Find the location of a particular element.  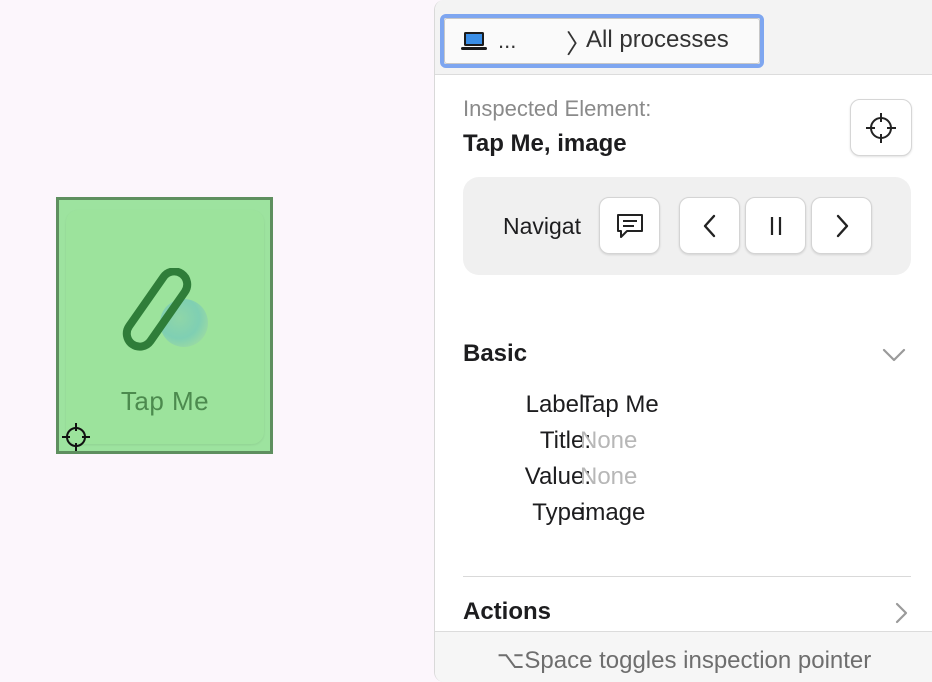

actions-section-title: Actions is located at coordinates (507, 612).